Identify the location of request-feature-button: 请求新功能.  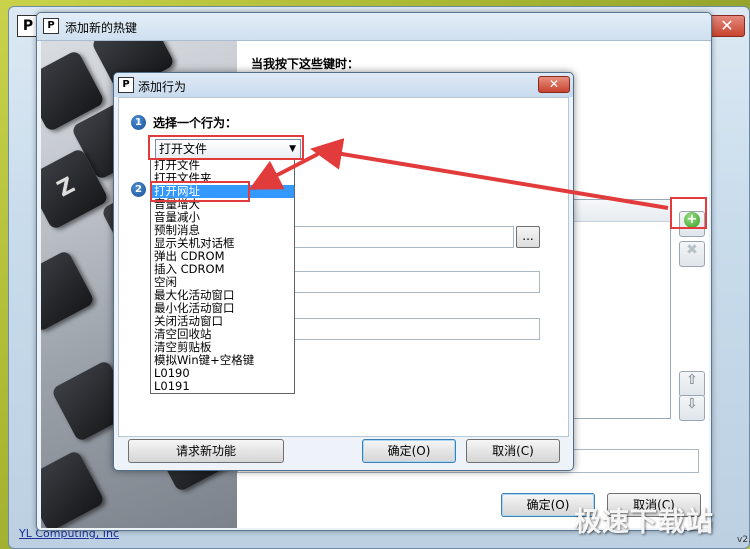
(206, 451).